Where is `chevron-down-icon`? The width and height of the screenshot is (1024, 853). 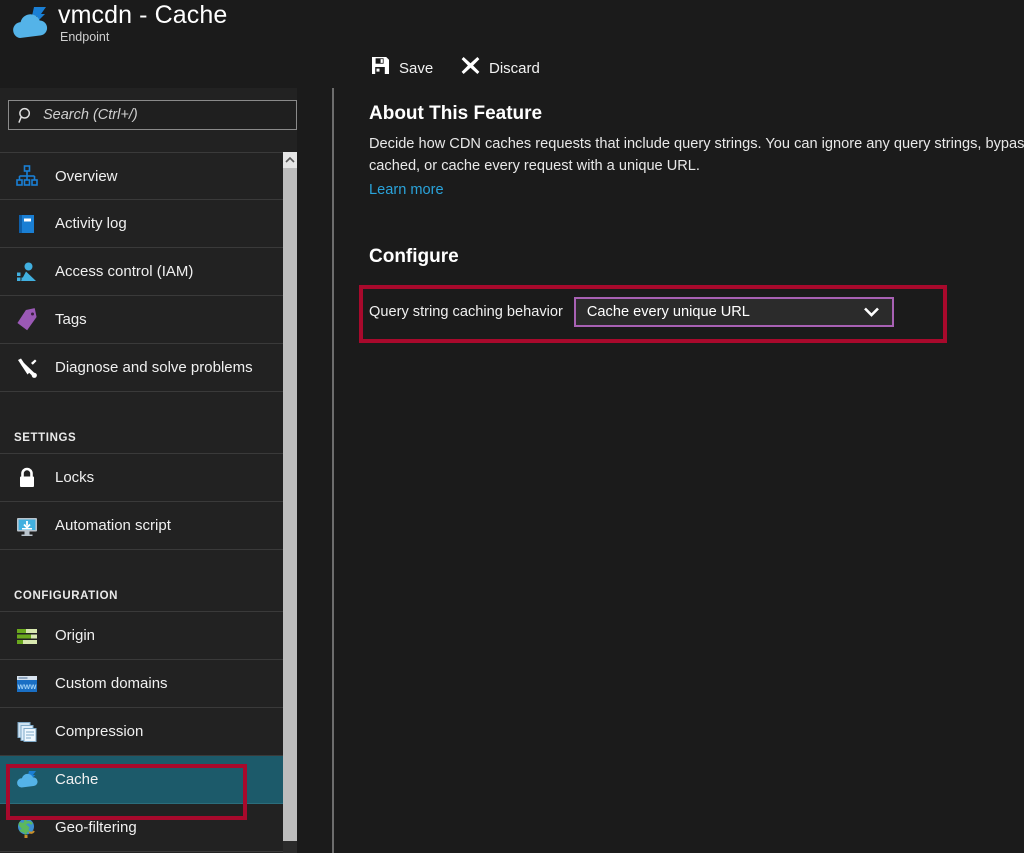 chevron-down-icon is located at coordinates (871, 312).